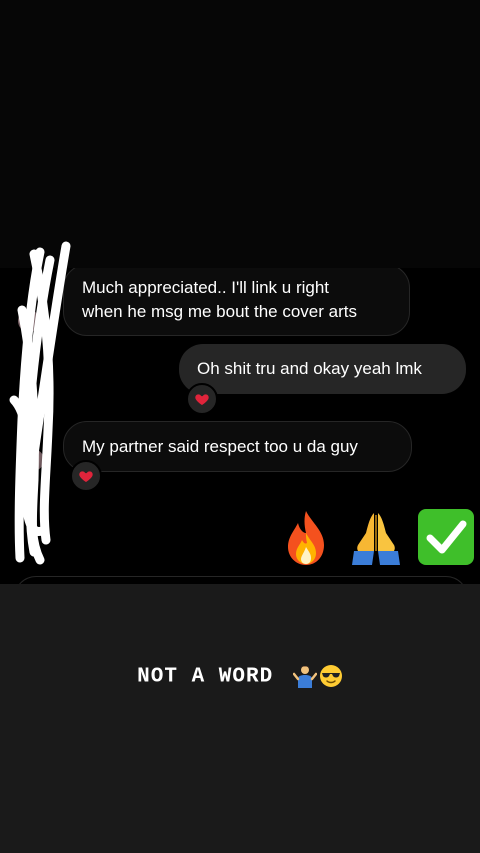 The height and width of the screenshot is (853, 480). Describe the element at coordinates (309, 368) in the screenshot. I see `message-text: Oh shit tru and okay yeah lmk` at that location.